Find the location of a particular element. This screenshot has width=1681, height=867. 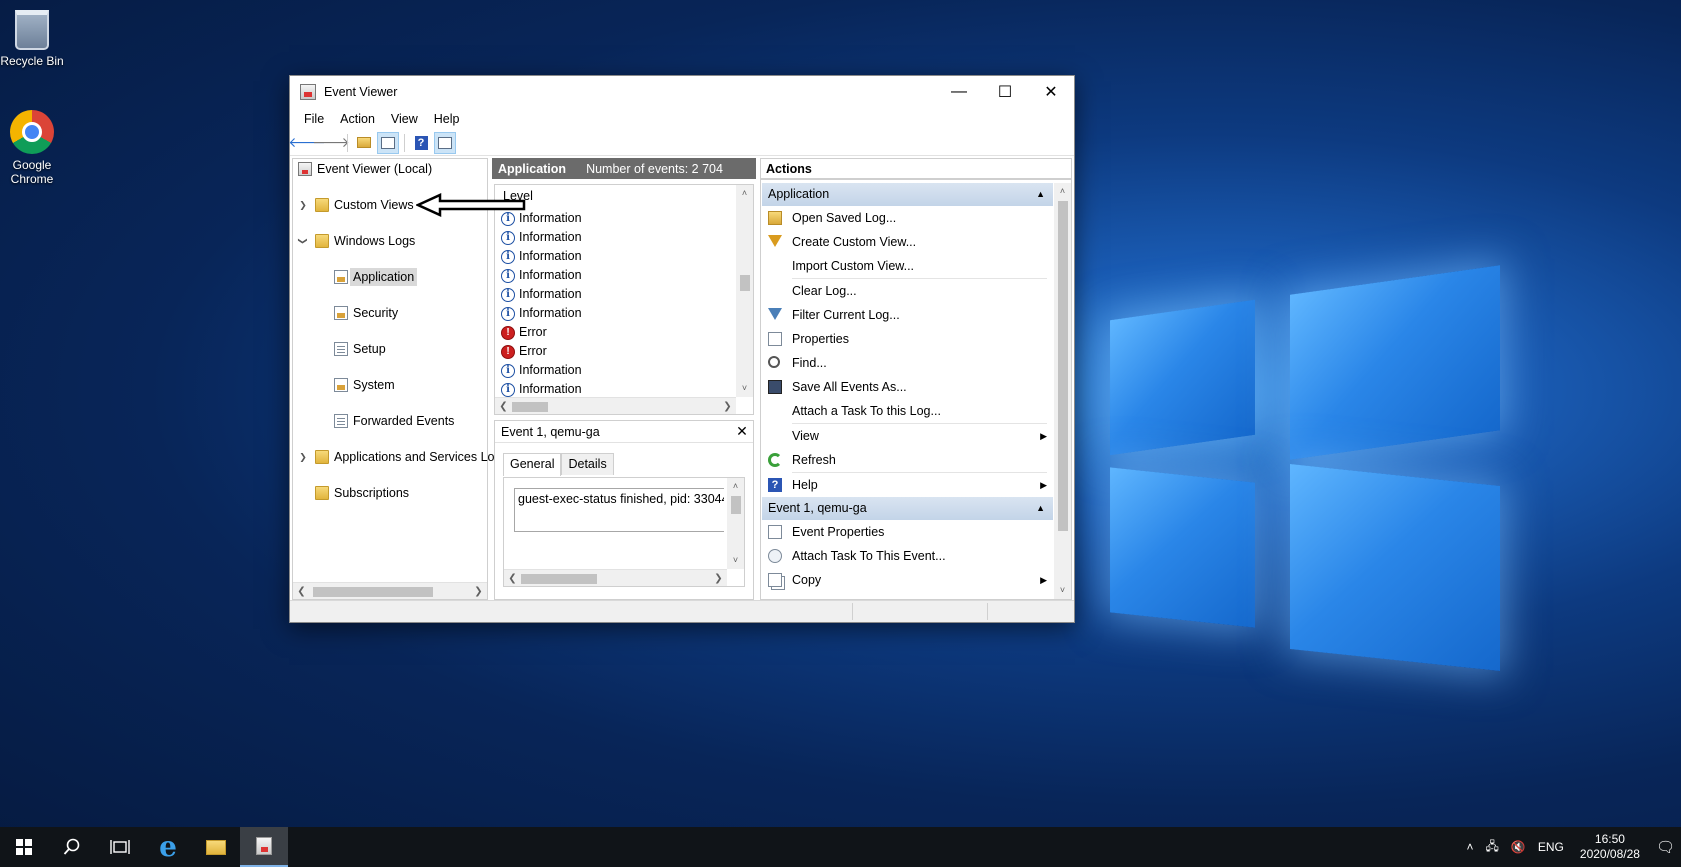

folder-icon is located at coordinates (322, 241).